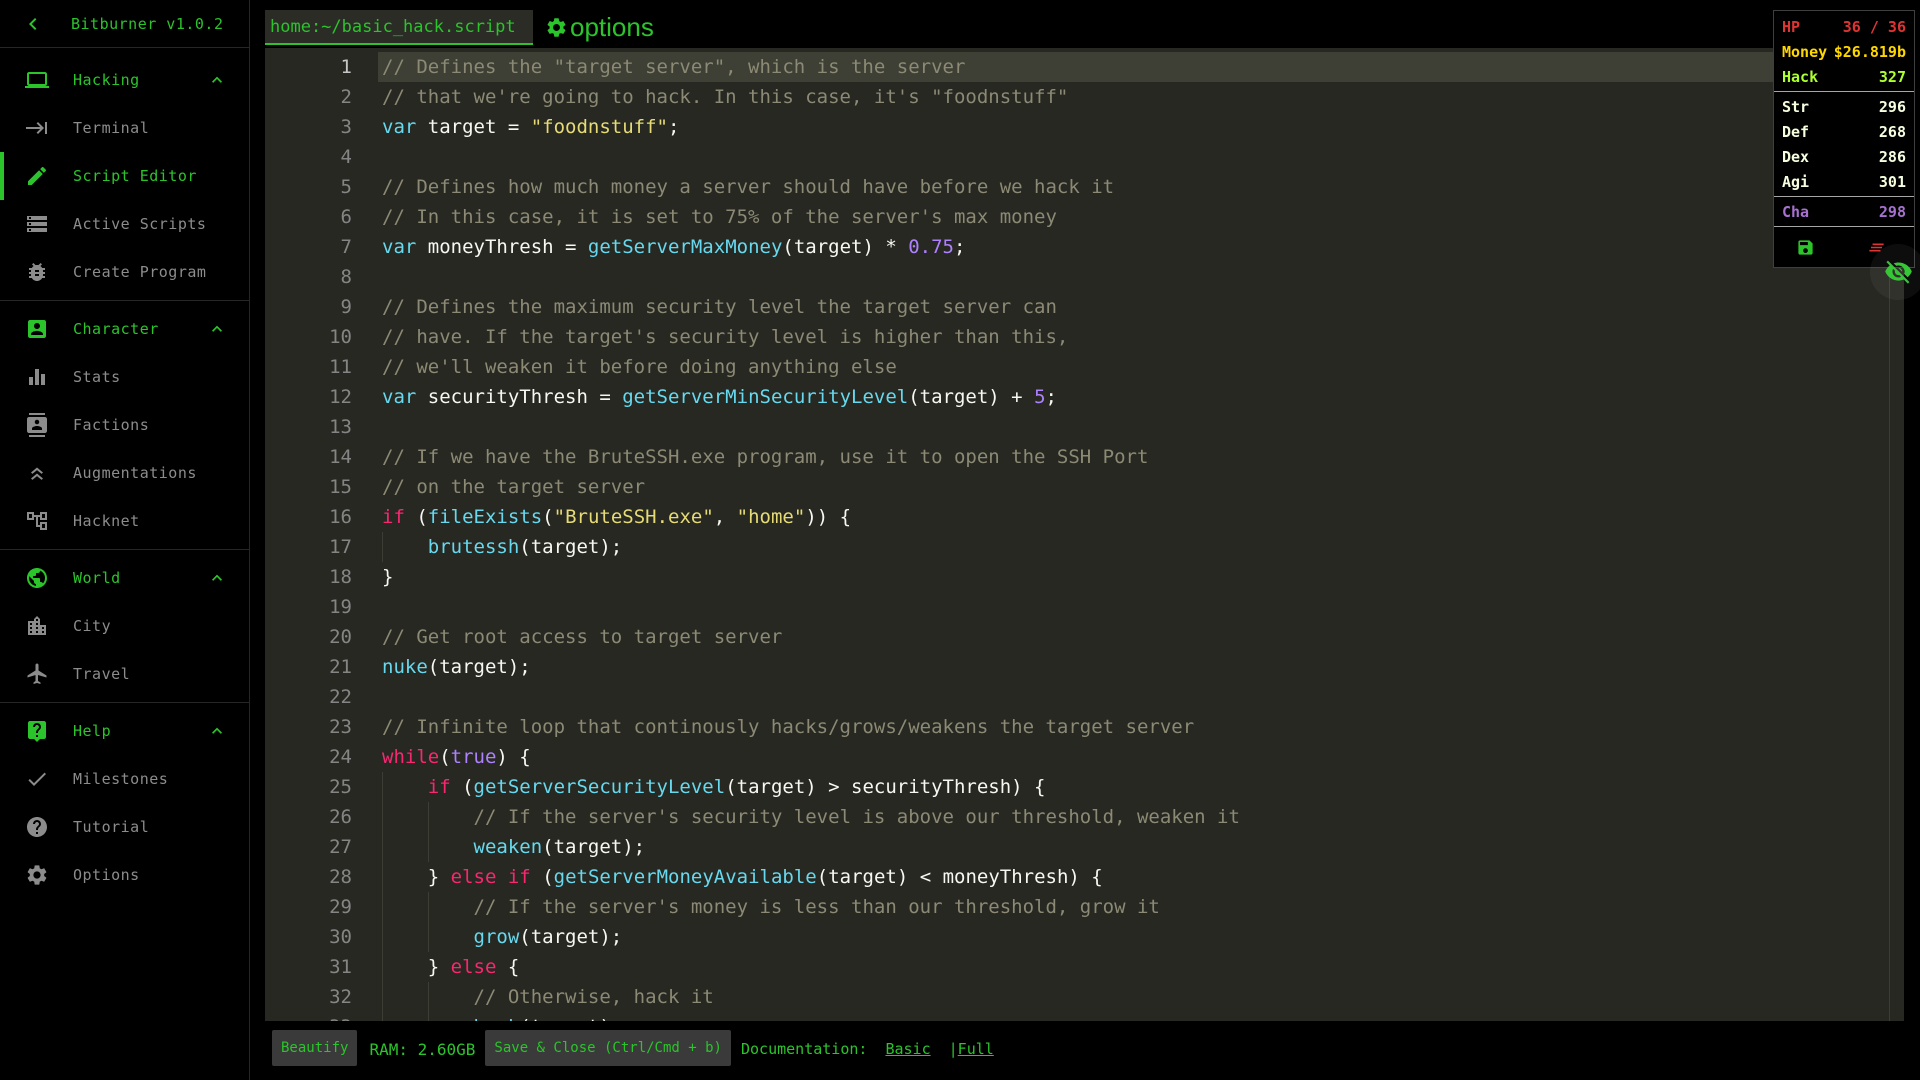 The height and width of the screenshot is (1080, 1920). I want to click on sidebar-item-travel: Travel, so click(124, 674).